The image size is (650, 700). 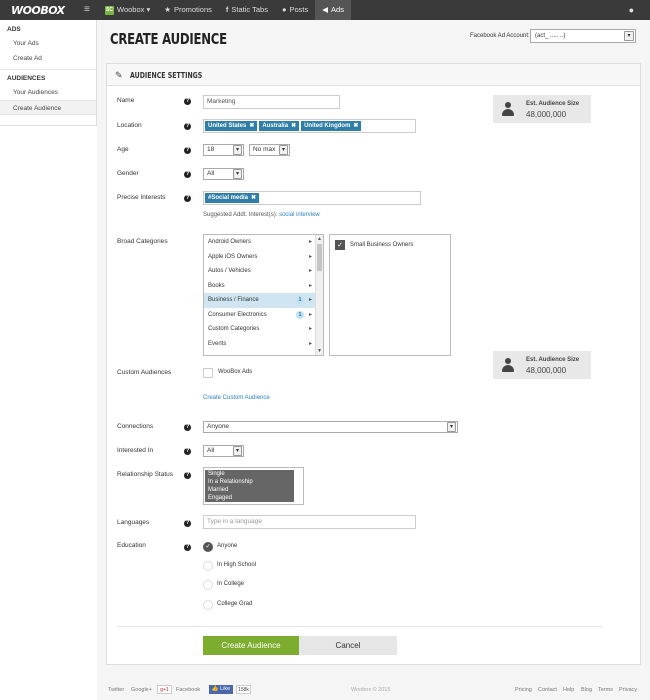 I want to click on footer-facebook: Facebook, so click(x=188, y=690).